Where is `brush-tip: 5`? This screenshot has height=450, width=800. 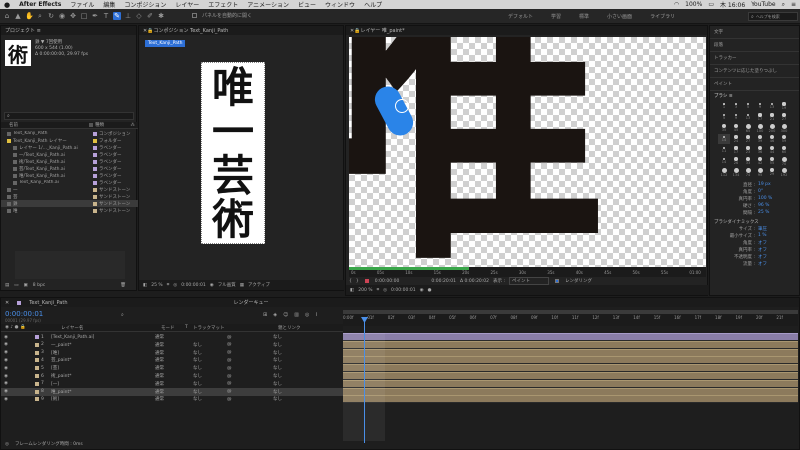 brush-tip: 5 is located at coordinates (724, 117).